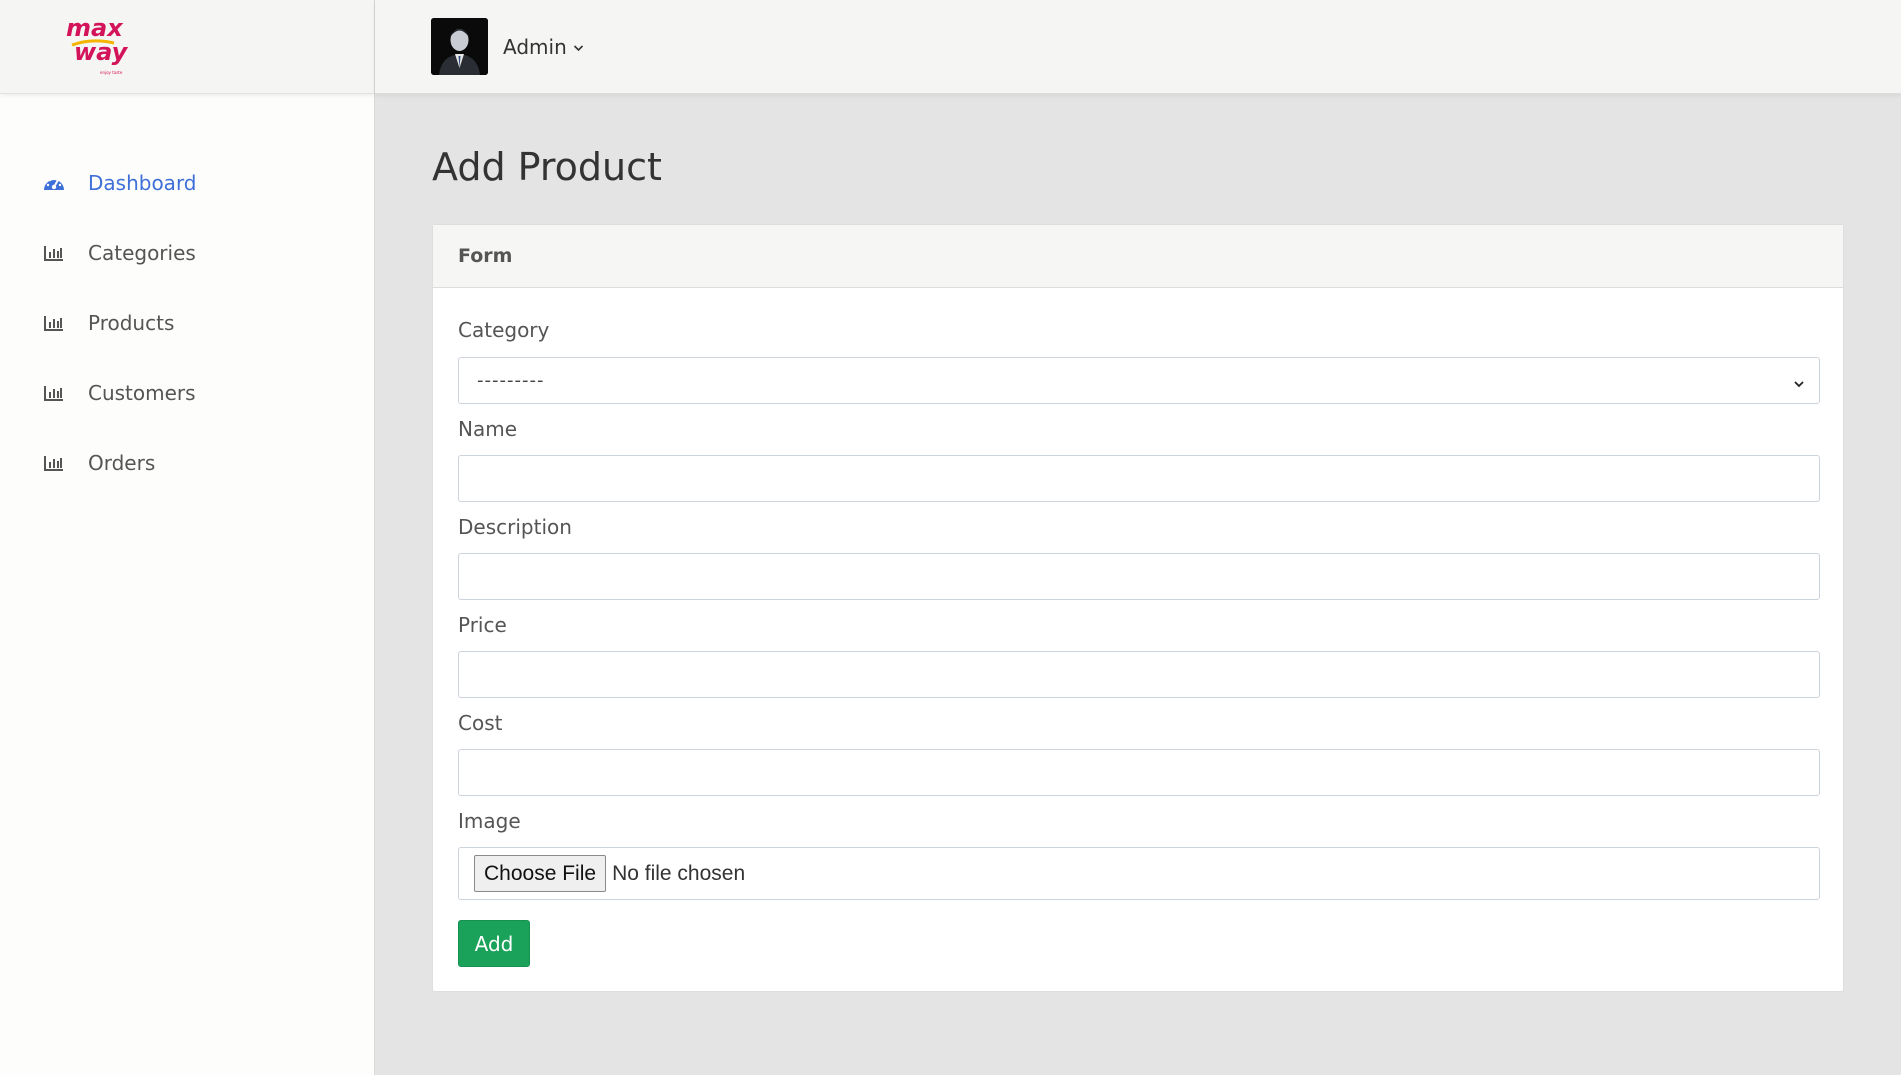 This screenshot has height=1075, width=1901. I want to click on sidebar-item-label: Customers, so click(142, 393).